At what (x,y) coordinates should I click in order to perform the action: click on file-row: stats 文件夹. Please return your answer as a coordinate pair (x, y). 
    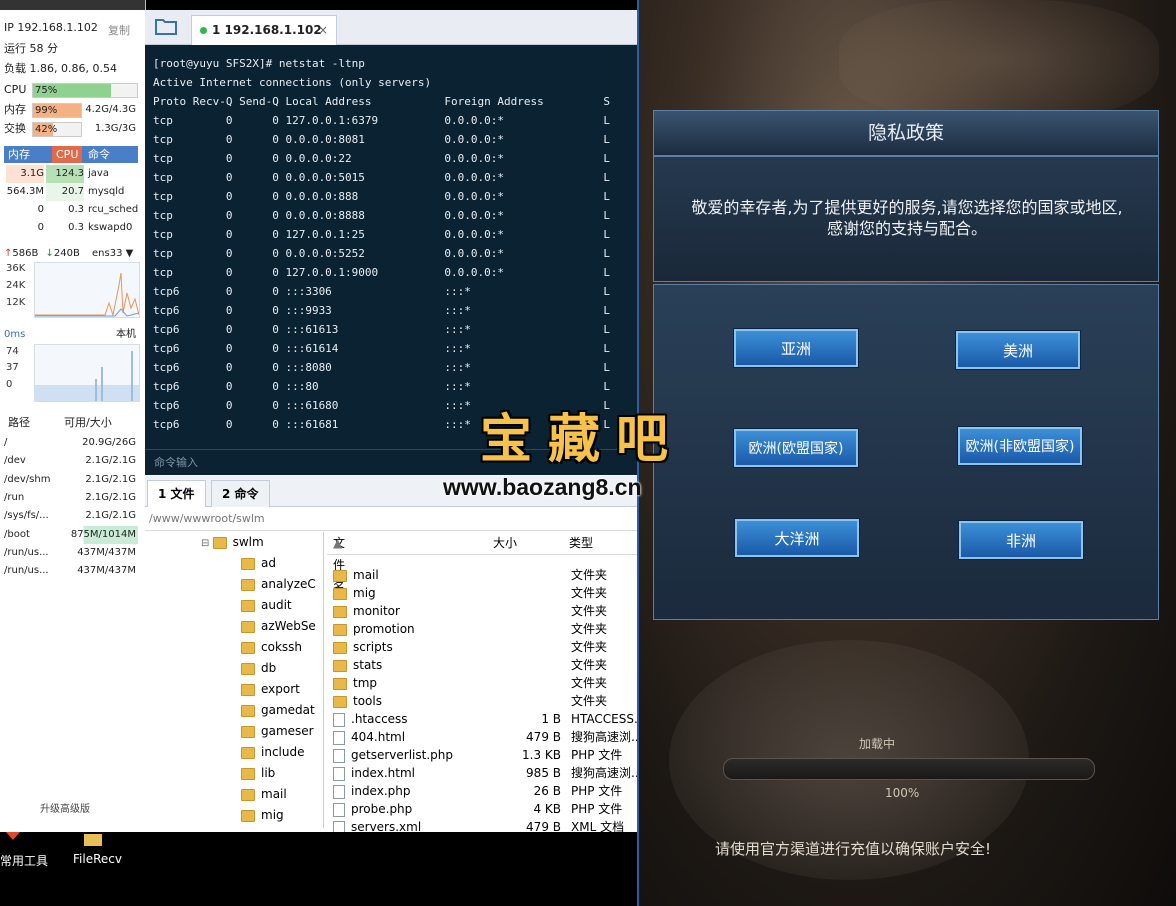
    Looking at the image, I should click on (482, 665).